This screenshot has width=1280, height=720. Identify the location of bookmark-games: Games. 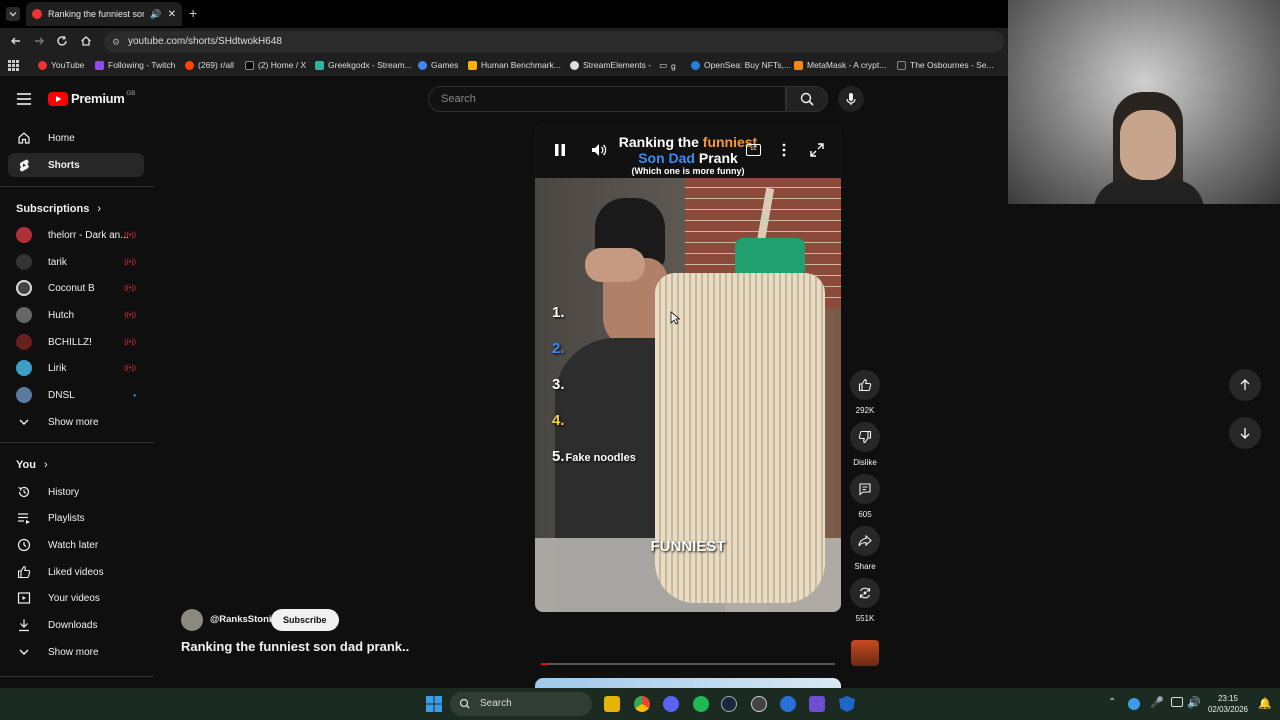
(438, 65).